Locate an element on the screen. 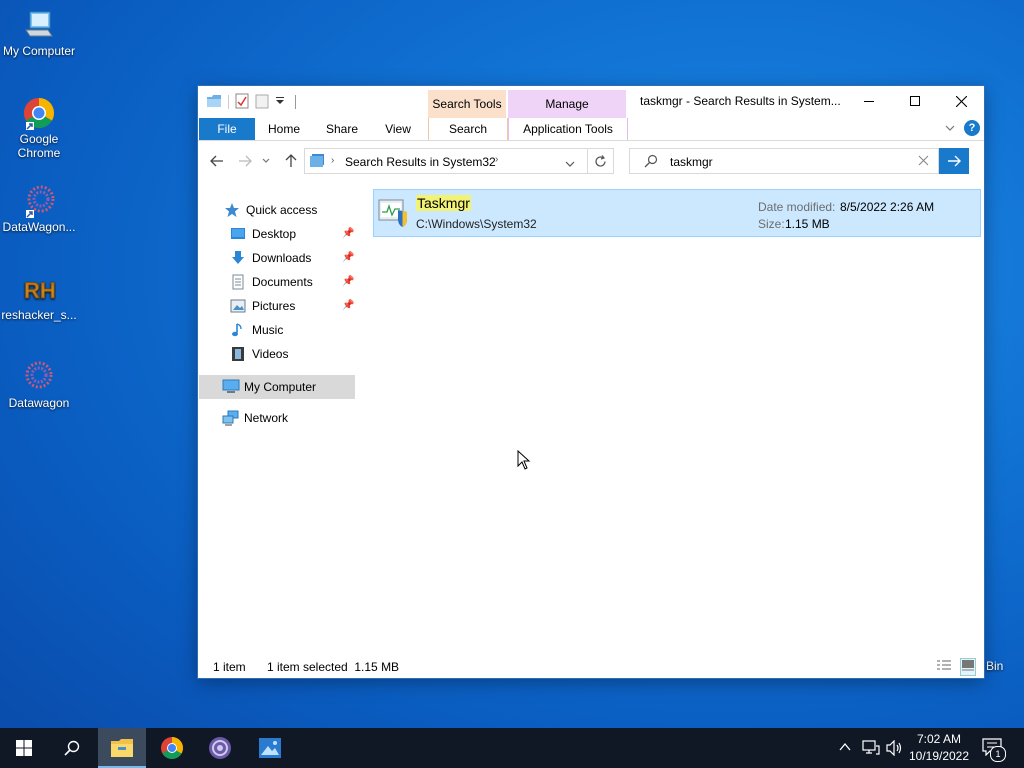 The width and height of the screenshot is (1024, 768). reshacker-icon: RH is located at coordinates (39, 289).